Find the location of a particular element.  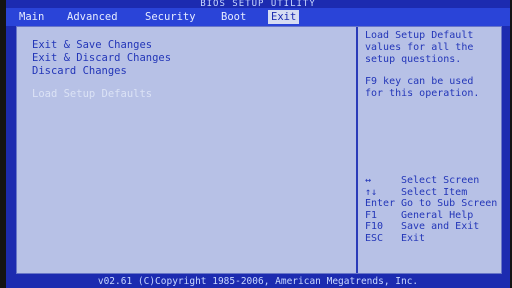

tab-advanced: Advanced is located at coordinates (92, 17).